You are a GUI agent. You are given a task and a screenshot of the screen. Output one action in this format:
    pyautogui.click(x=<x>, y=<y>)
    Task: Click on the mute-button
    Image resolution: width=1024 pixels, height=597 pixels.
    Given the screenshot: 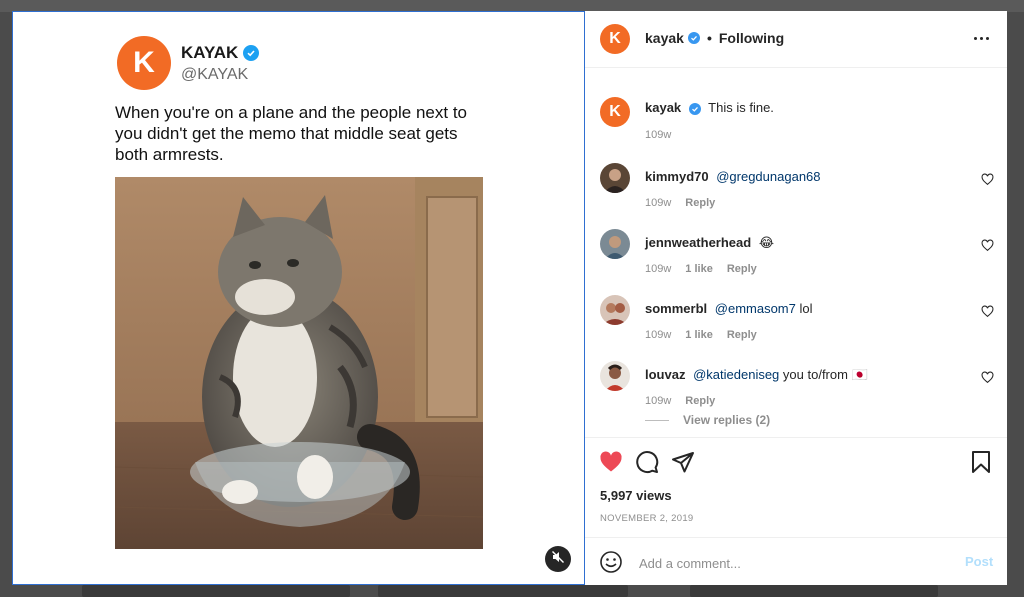 What is the action you would take?
    pyautogui.click(x=558, y=559)
    